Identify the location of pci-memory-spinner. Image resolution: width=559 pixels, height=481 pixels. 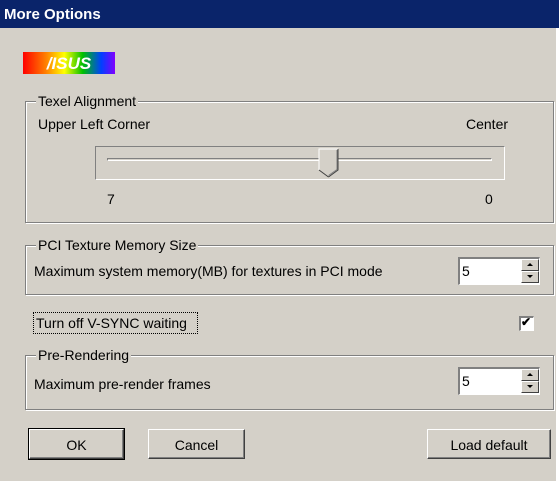
(499, 271).